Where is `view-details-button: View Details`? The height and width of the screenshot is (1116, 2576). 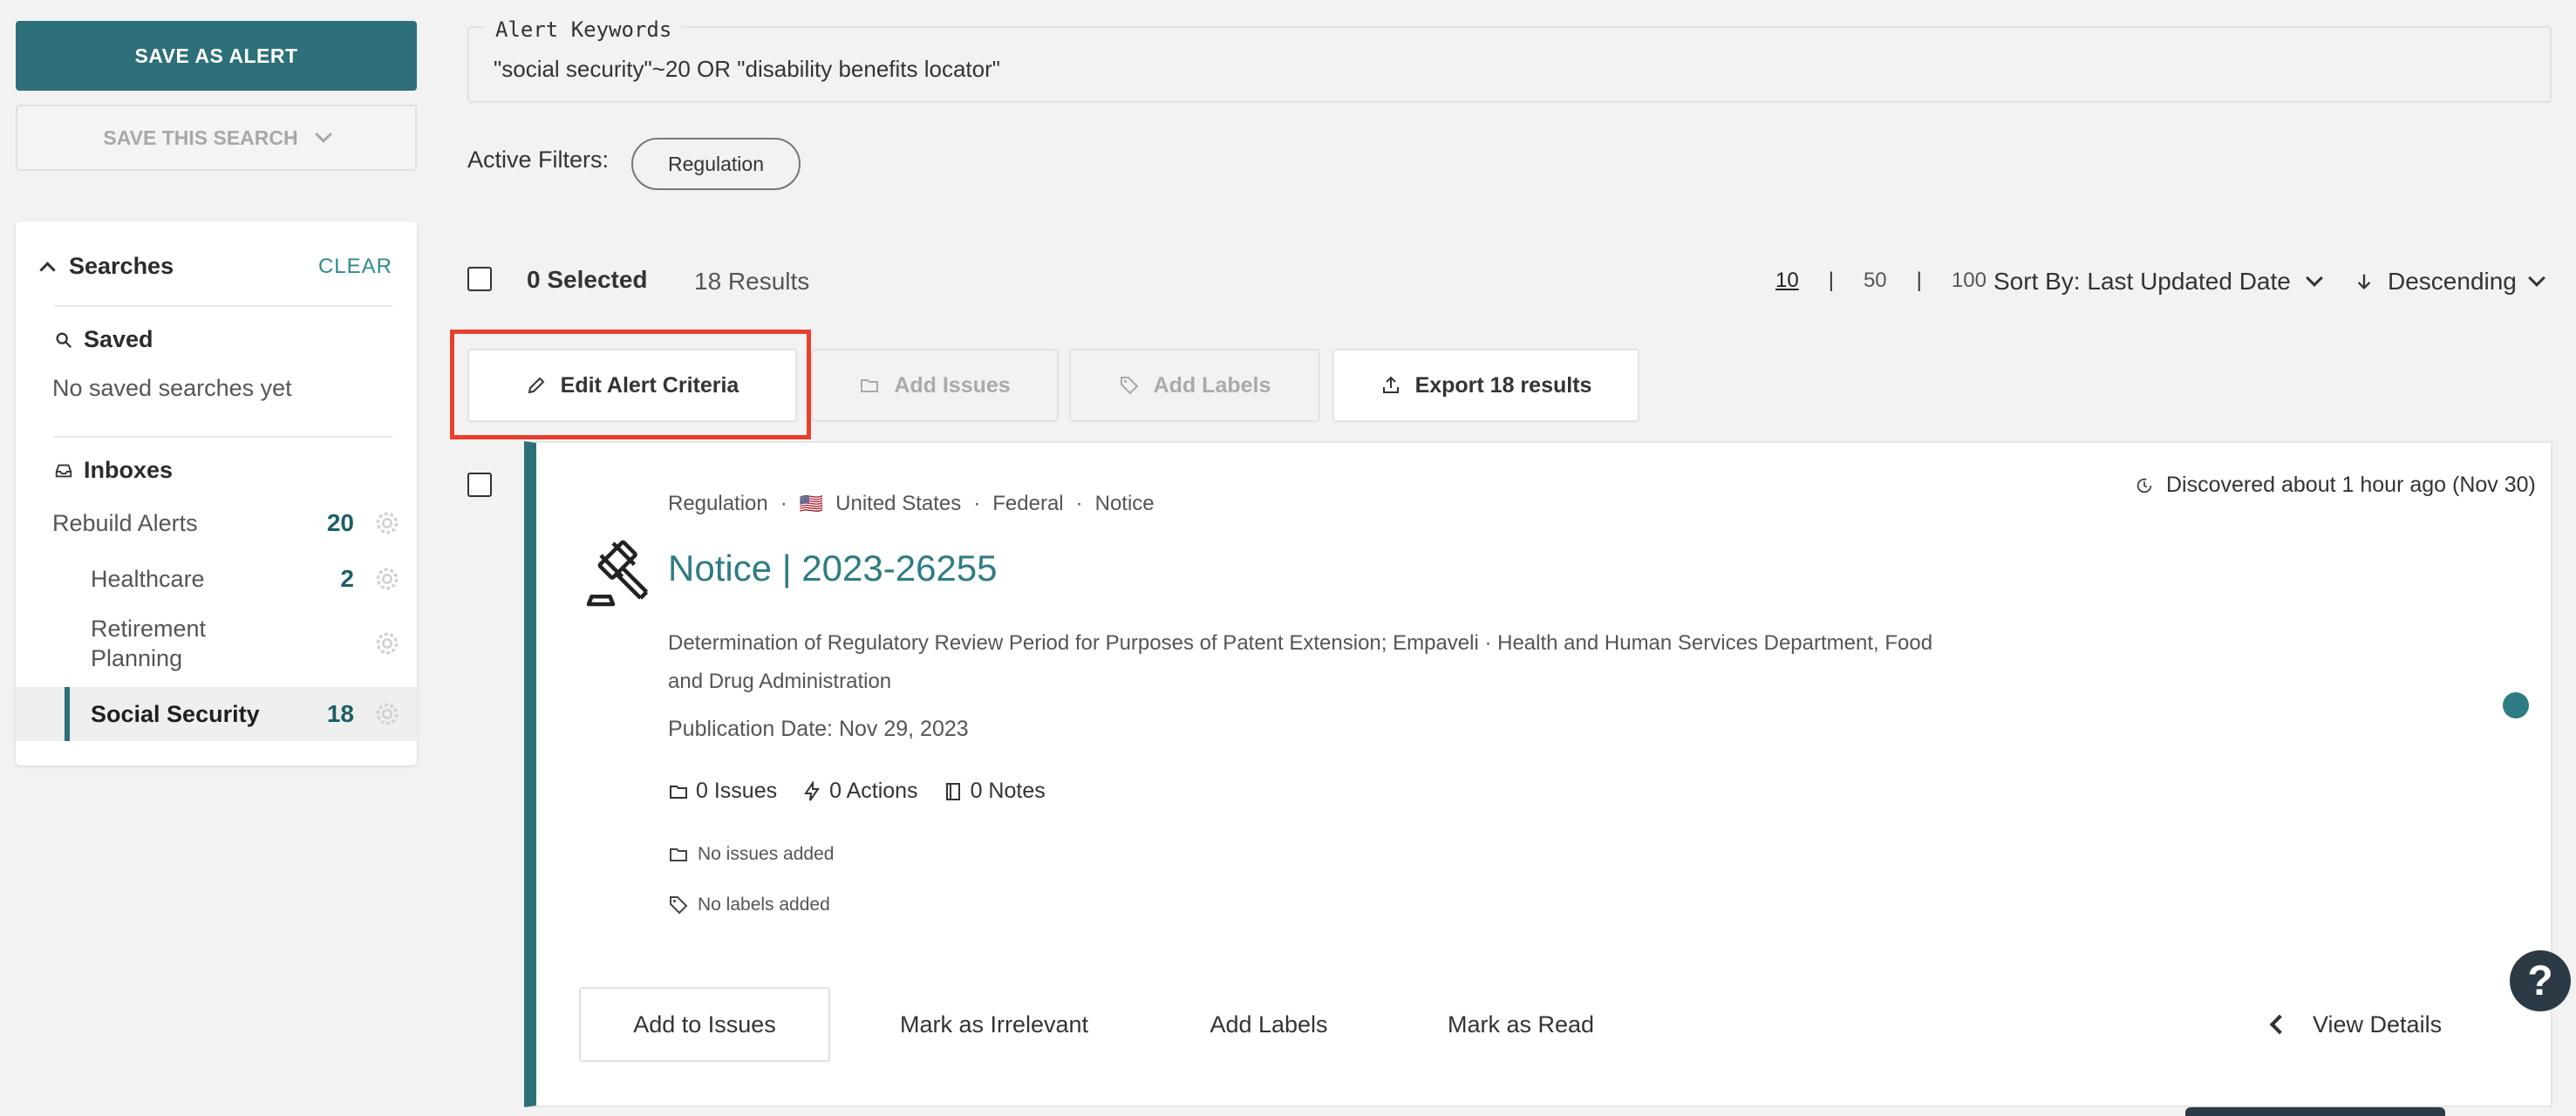 view-details-button: View Details is located at coordinates (2356, 1024).